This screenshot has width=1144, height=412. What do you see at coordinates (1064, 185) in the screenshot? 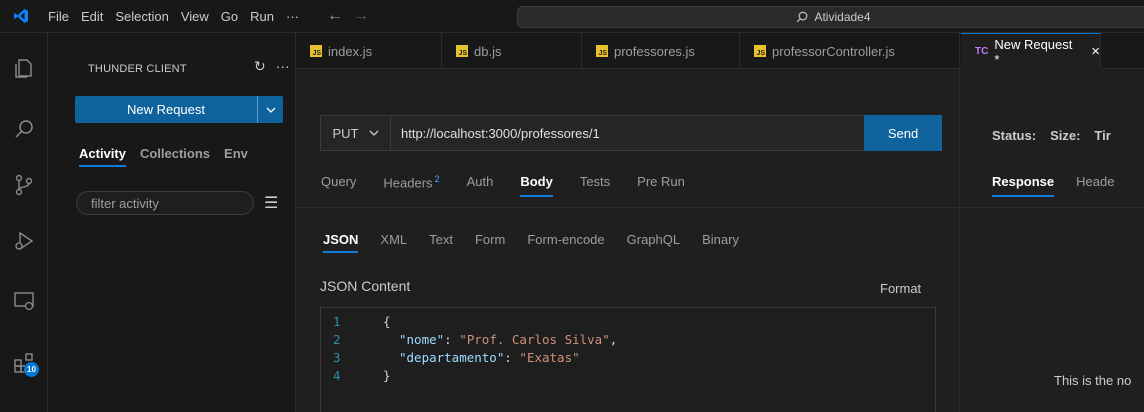
I see `response-tabs: Response Heade` at bounding box center [1064, 185].